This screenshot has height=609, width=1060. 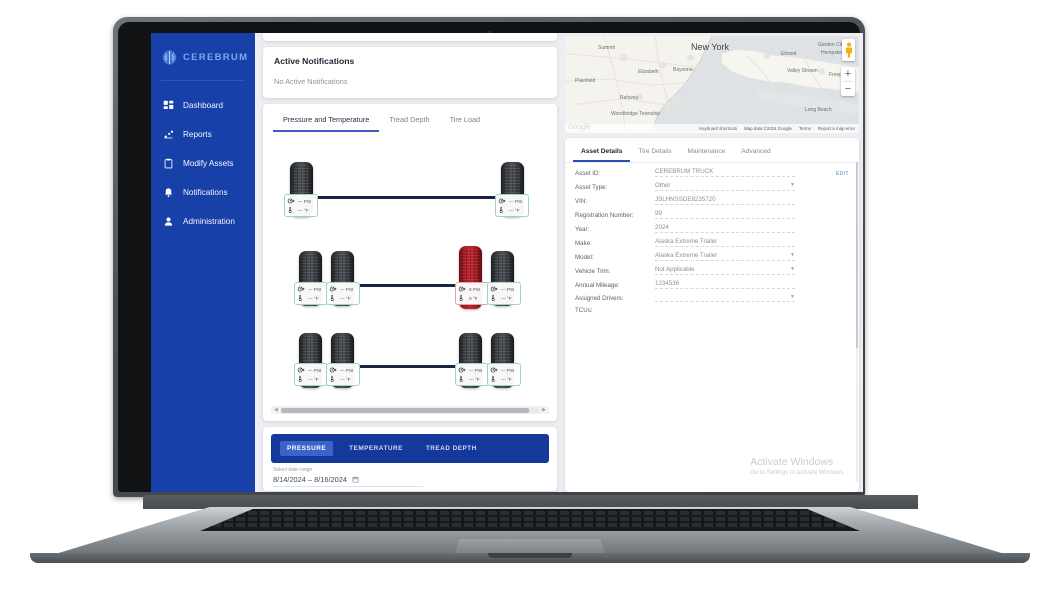 What do you see at coordinates (725, 270) in the screenshot?
I see `vehicle-trim-select: Not Applicable ▼` at bounding box center [725, 270].